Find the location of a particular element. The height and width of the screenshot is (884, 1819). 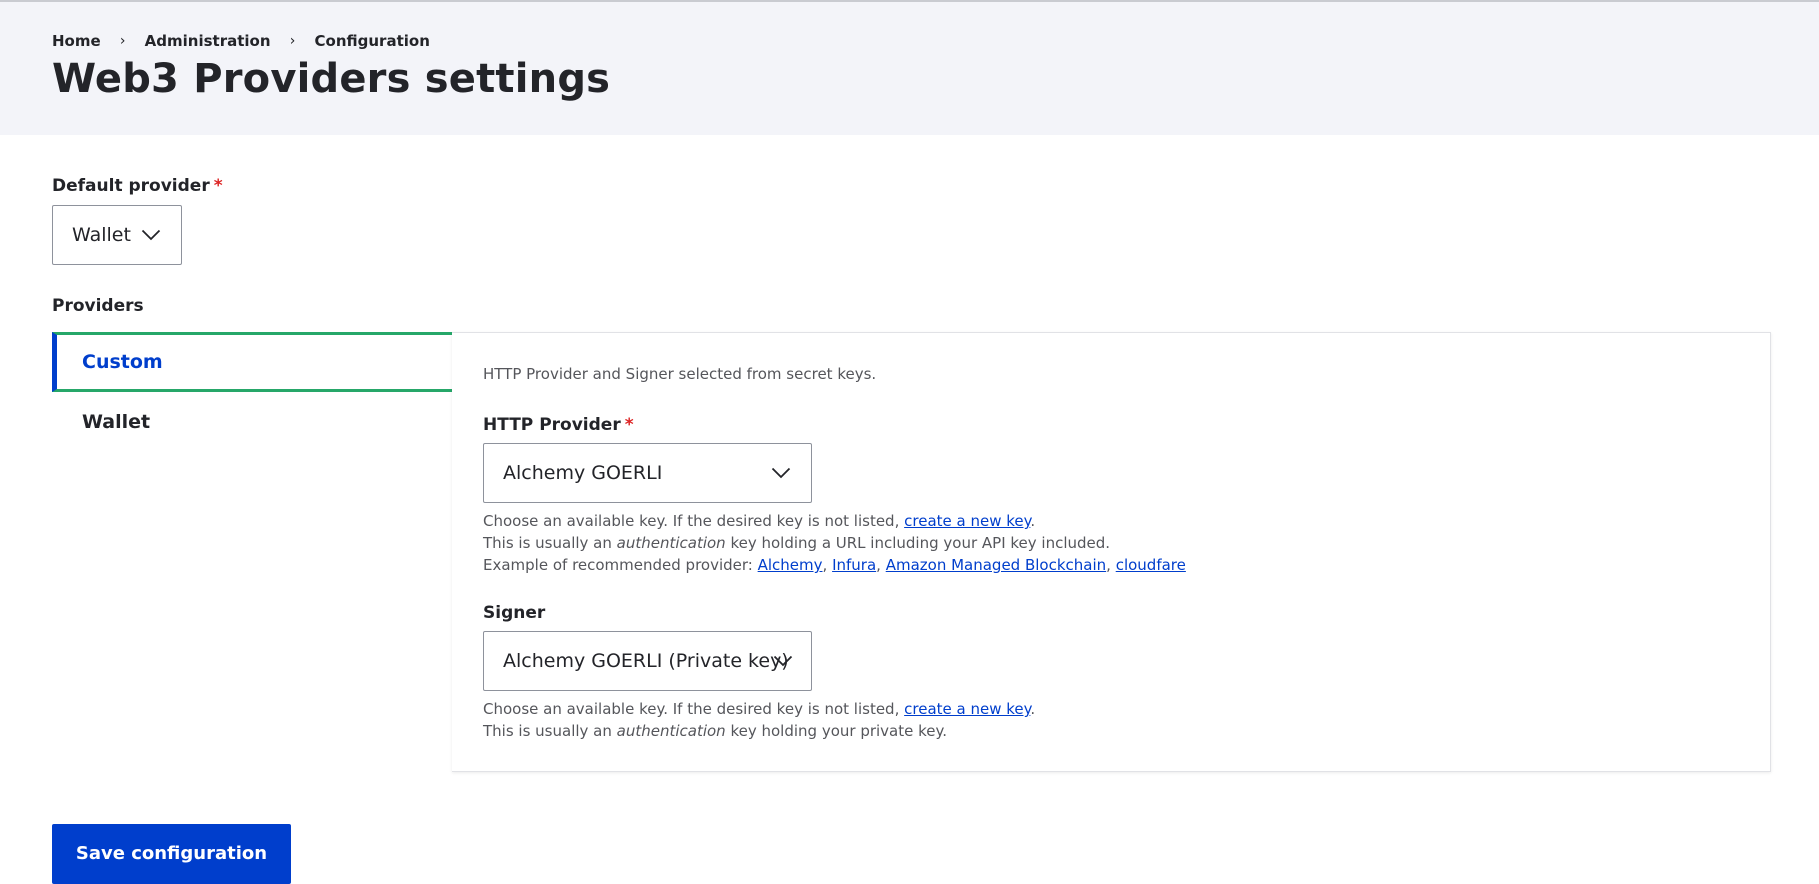

signer-selected-value: Alchemy GOERLI (Private key) is located at coordinates (646, 661).